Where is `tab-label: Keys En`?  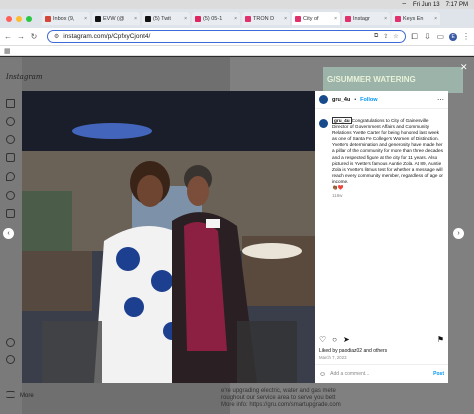 tab-label: Keys En is located at coordinates (413, 18).